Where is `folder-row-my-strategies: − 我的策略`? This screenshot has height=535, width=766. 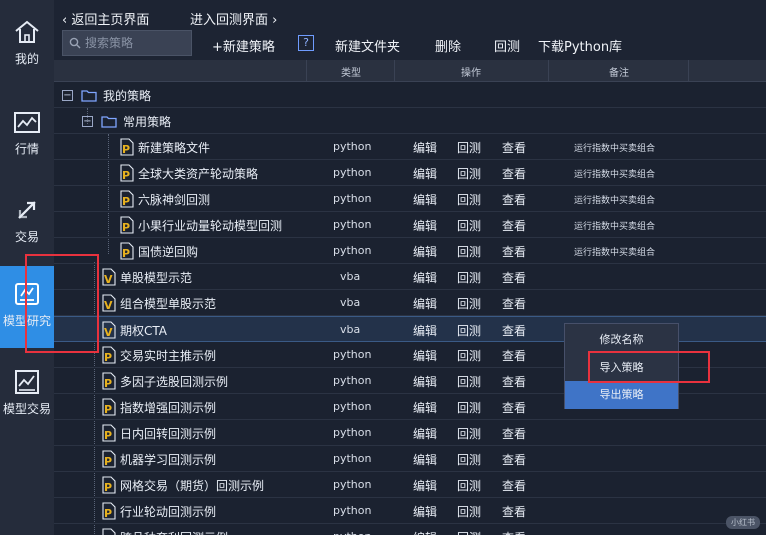
folder-row-my-strategies: − 我的策略 is located at coordinates (410, 95).